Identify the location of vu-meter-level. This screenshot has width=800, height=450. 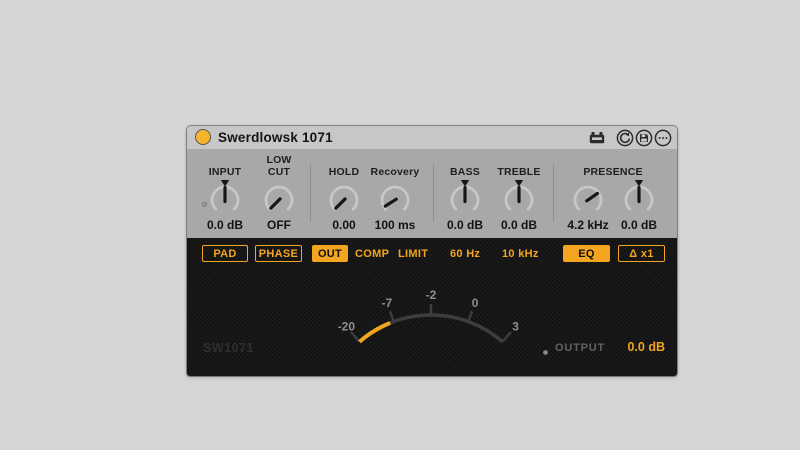
(374, 332).